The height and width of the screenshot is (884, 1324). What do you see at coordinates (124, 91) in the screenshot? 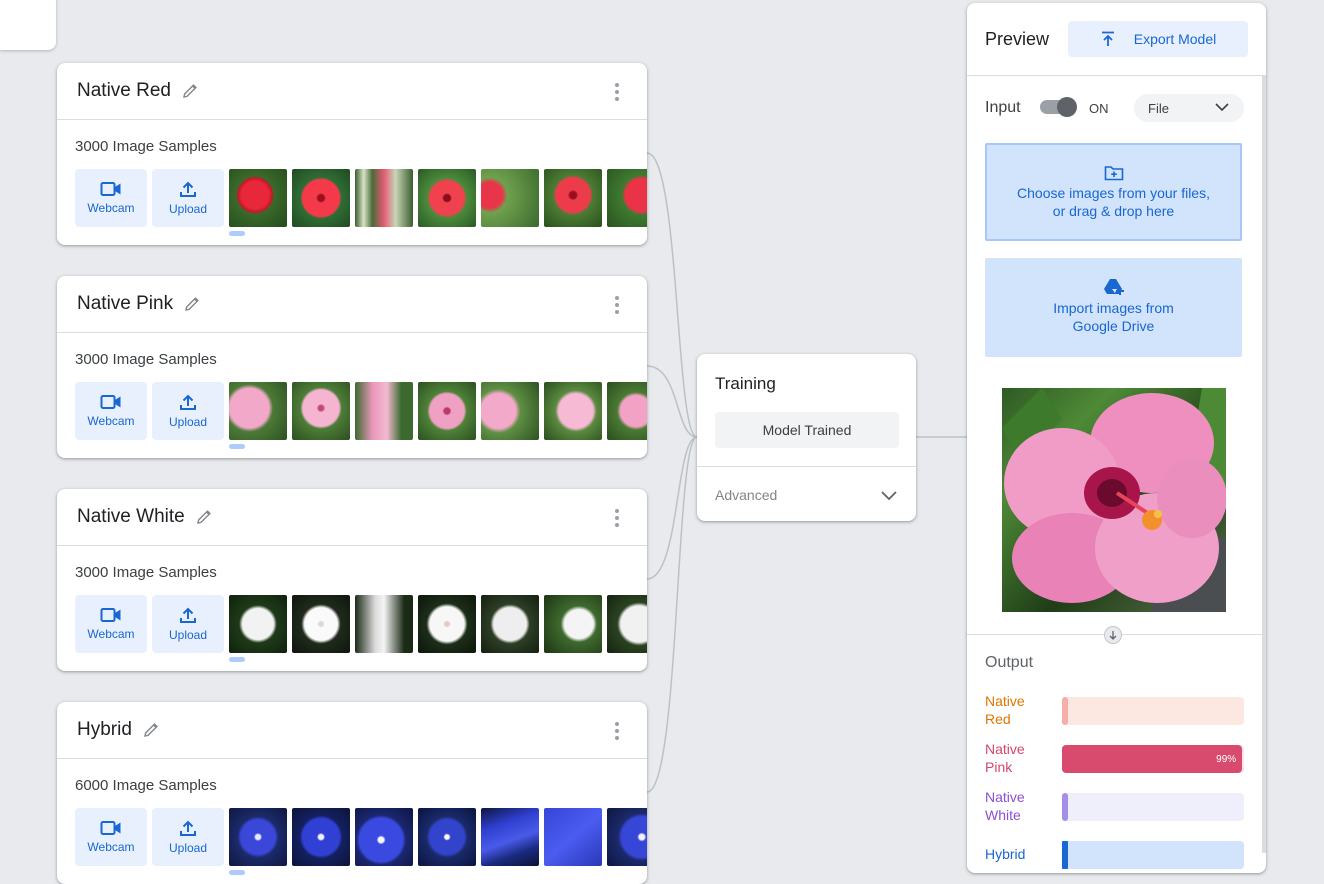
I see `class-name: Native Red` at bounding box center [124, 91].